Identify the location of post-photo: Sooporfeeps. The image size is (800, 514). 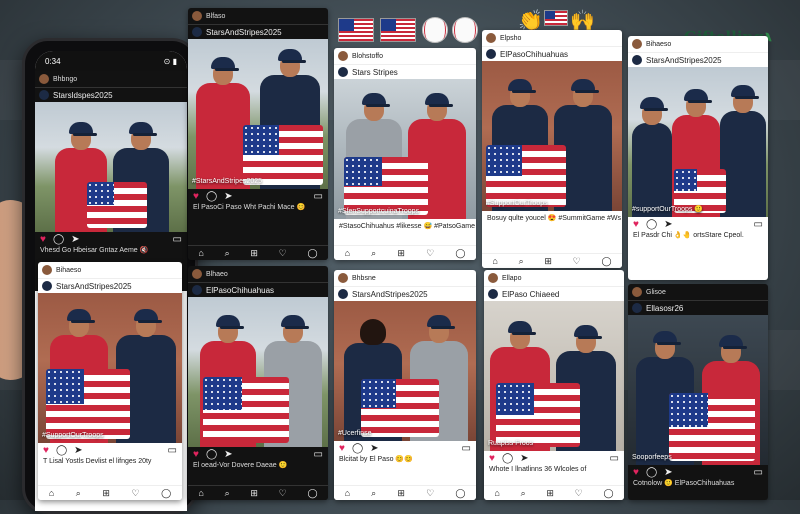
(698, 390).